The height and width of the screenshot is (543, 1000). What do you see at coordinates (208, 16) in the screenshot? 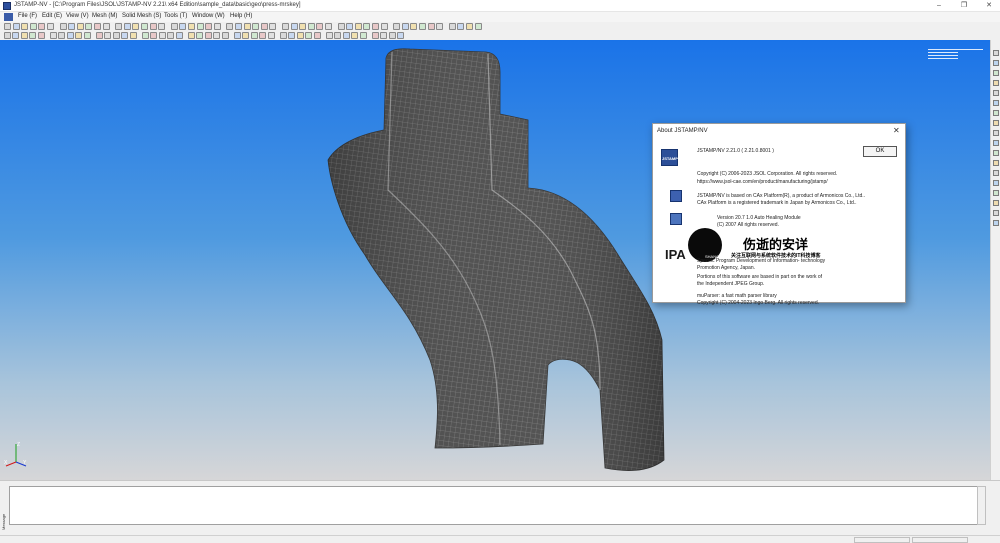
I see `menu-window: Window (W)` at bounding box center [208, 16].